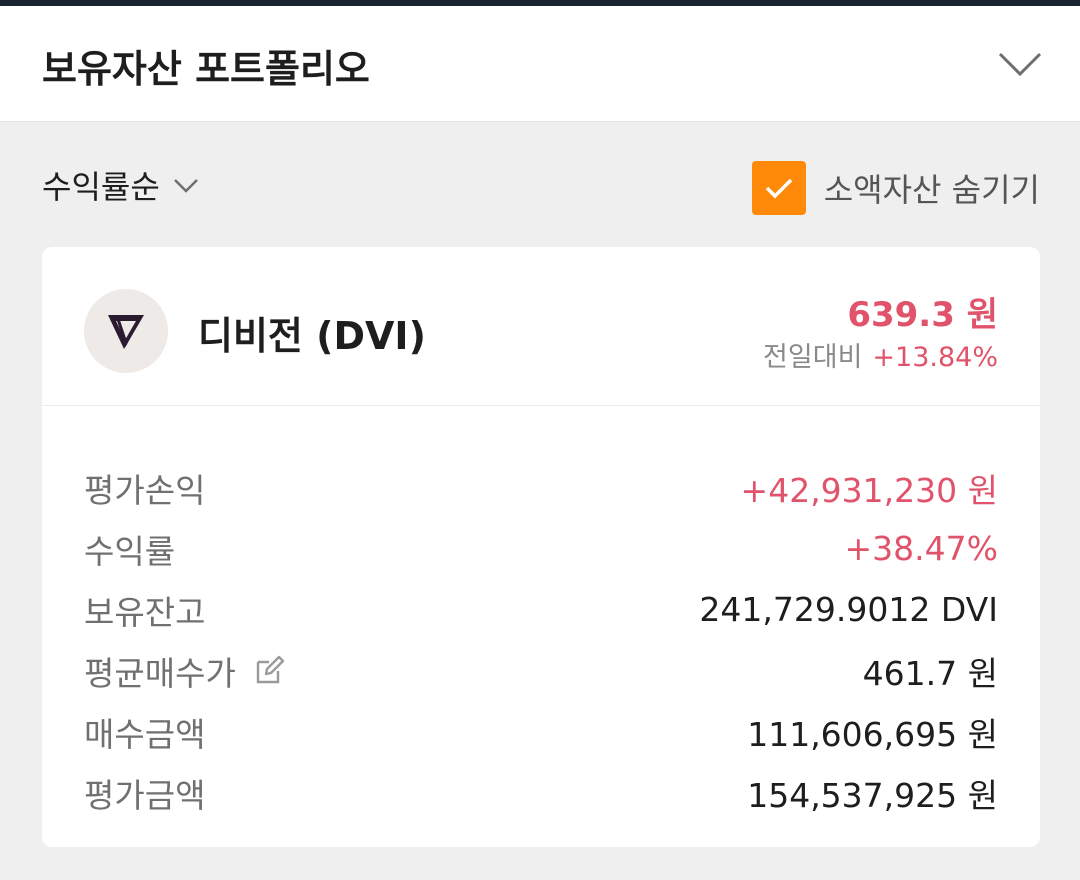 The height and width of the screenshot is (880, 1080). What do you see at coordinates (935, 357) in the screenshot?
I see `daily-change-value: +13.84%` at bounding box center [935, 357].